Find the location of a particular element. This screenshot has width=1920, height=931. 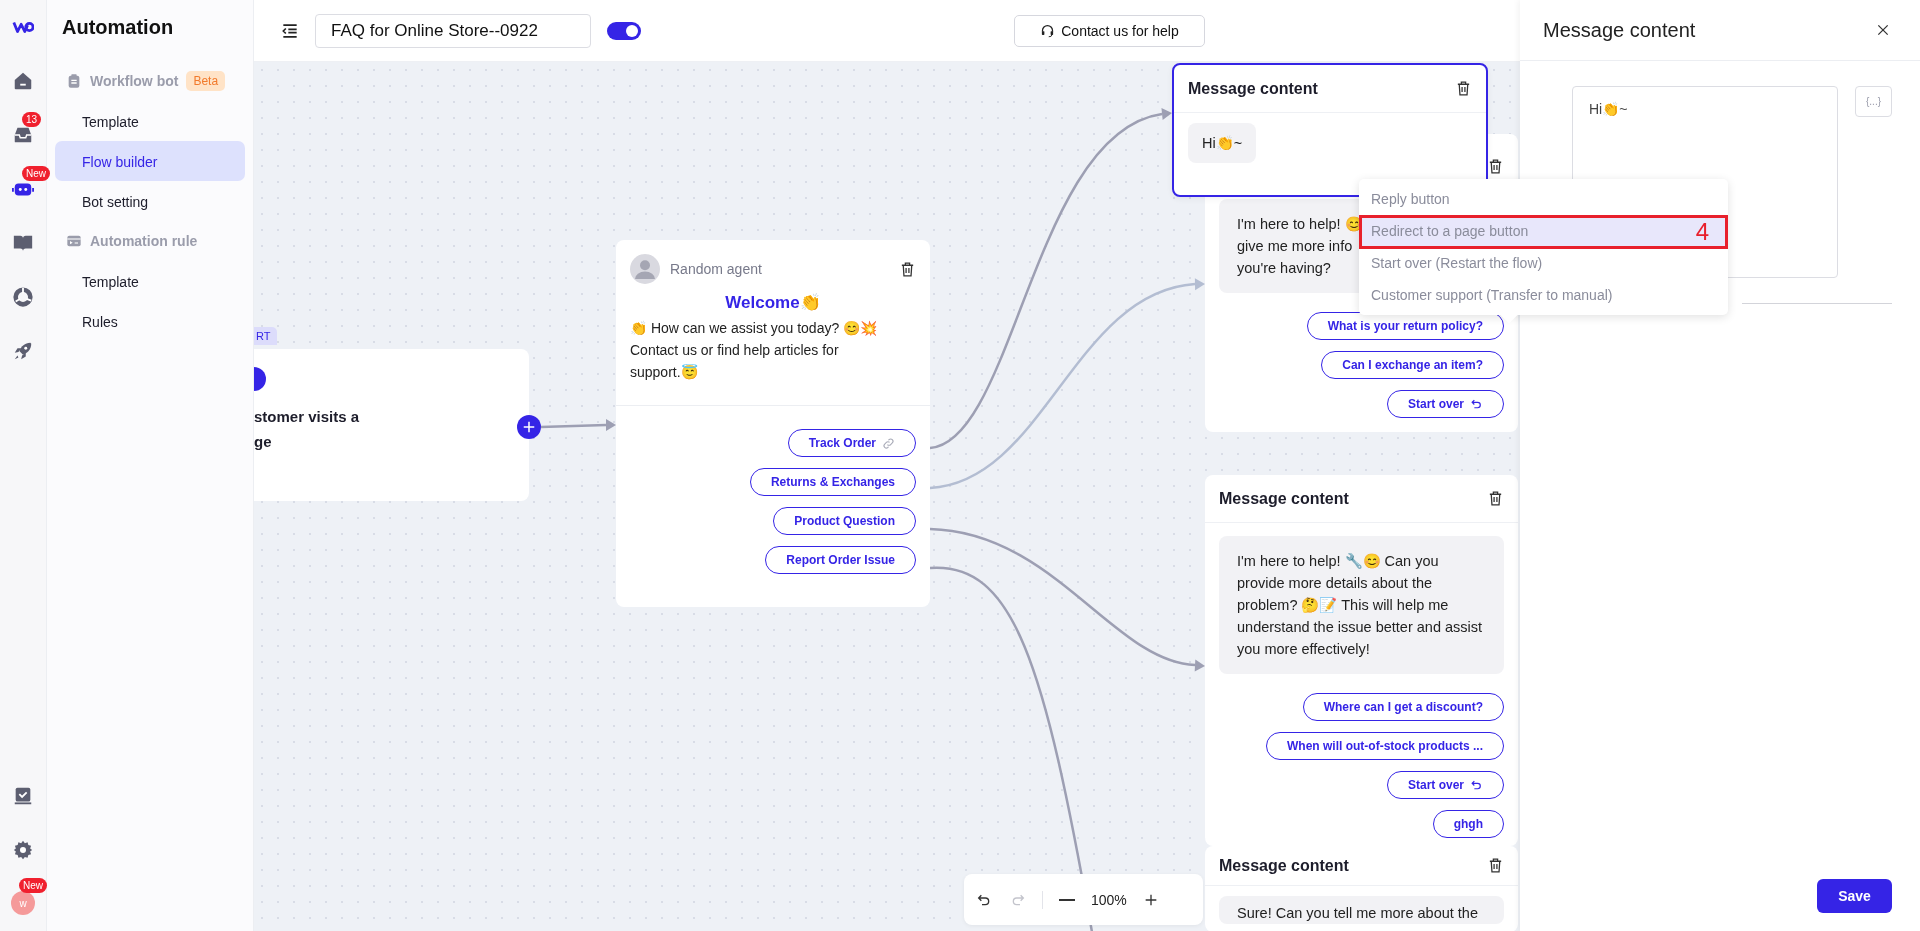

trigger-title: ge is located at coordinates (263, 442).